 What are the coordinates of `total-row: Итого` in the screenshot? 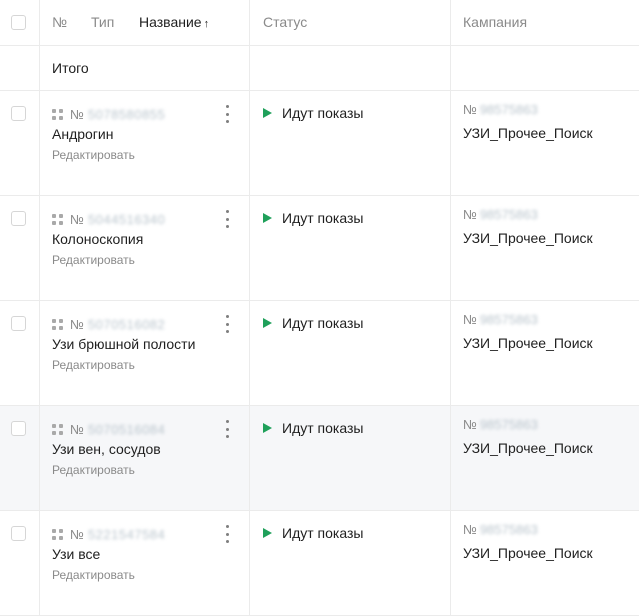 It's located at (319, 67).